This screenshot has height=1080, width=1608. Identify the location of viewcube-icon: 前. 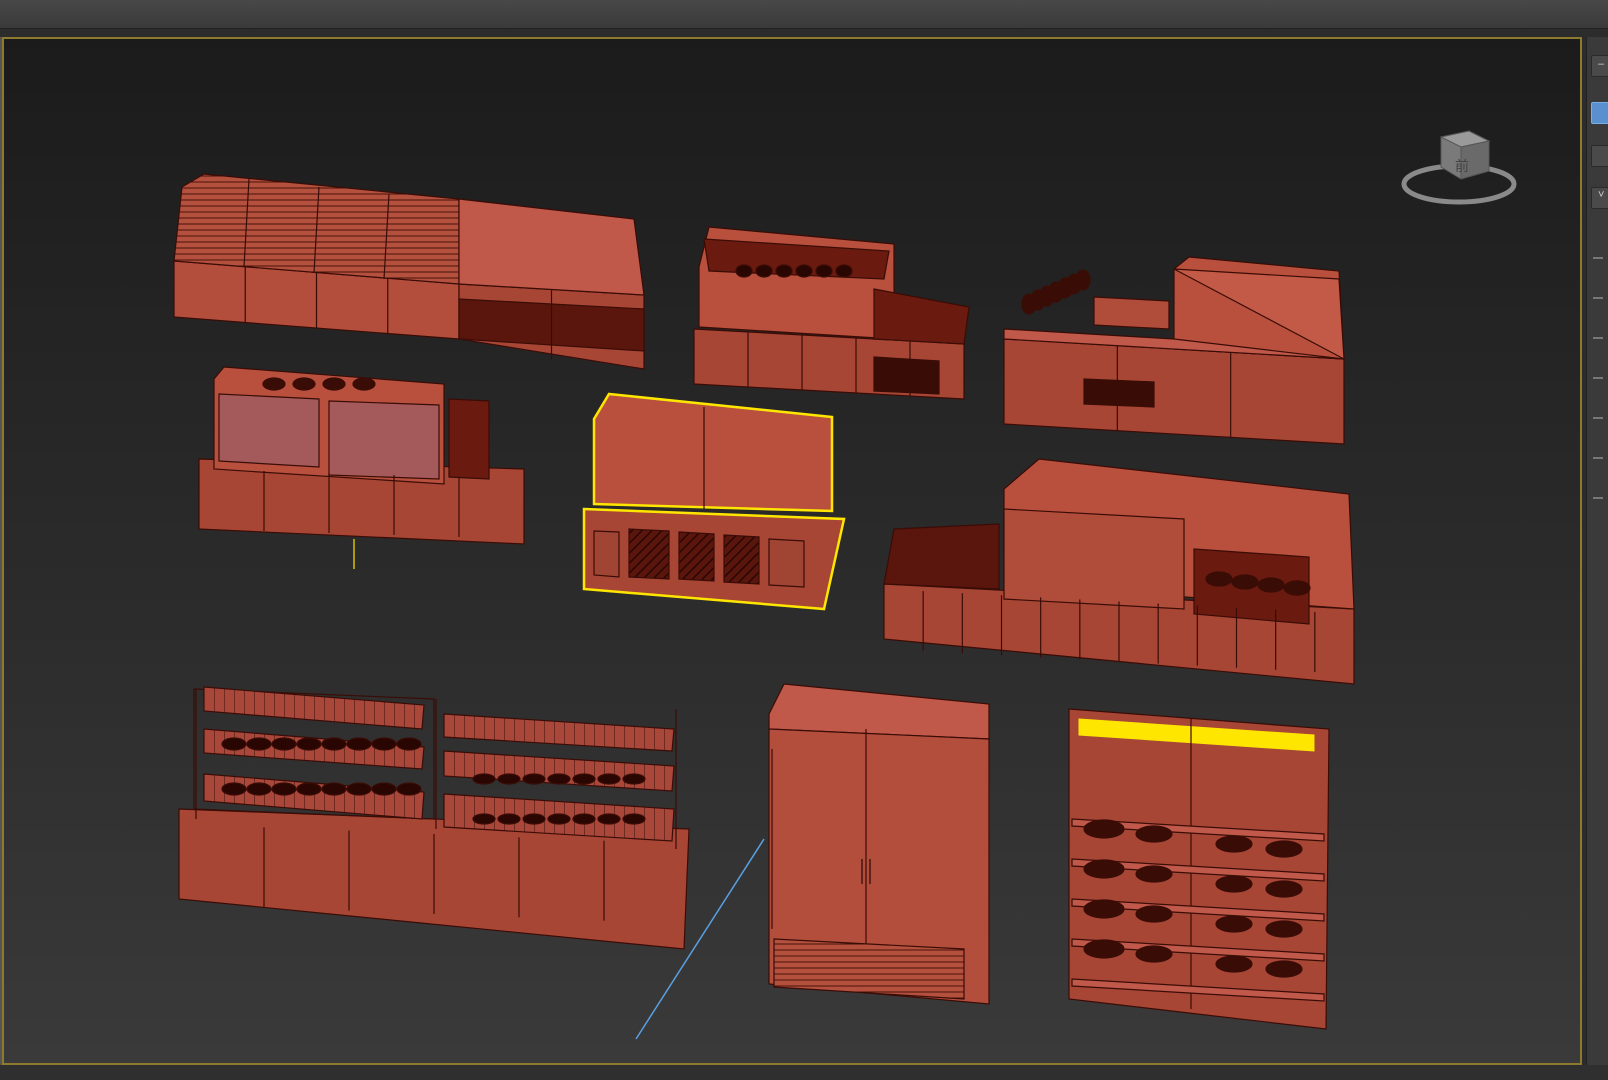
(1459, 167).